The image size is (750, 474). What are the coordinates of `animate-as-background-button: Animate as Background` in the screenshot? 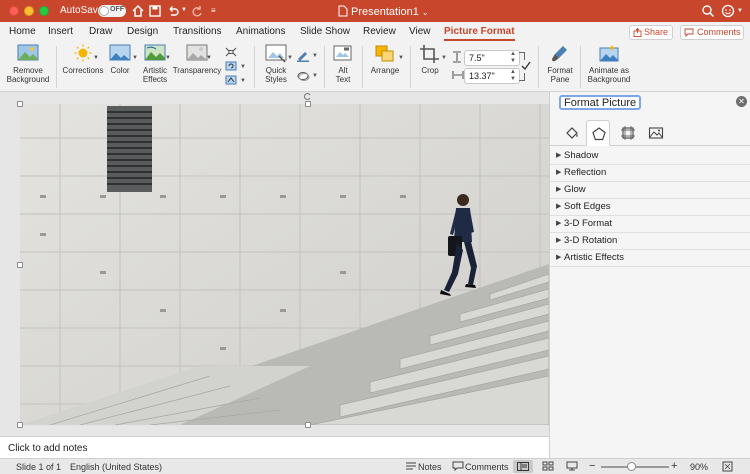 It's located at (609, 64).